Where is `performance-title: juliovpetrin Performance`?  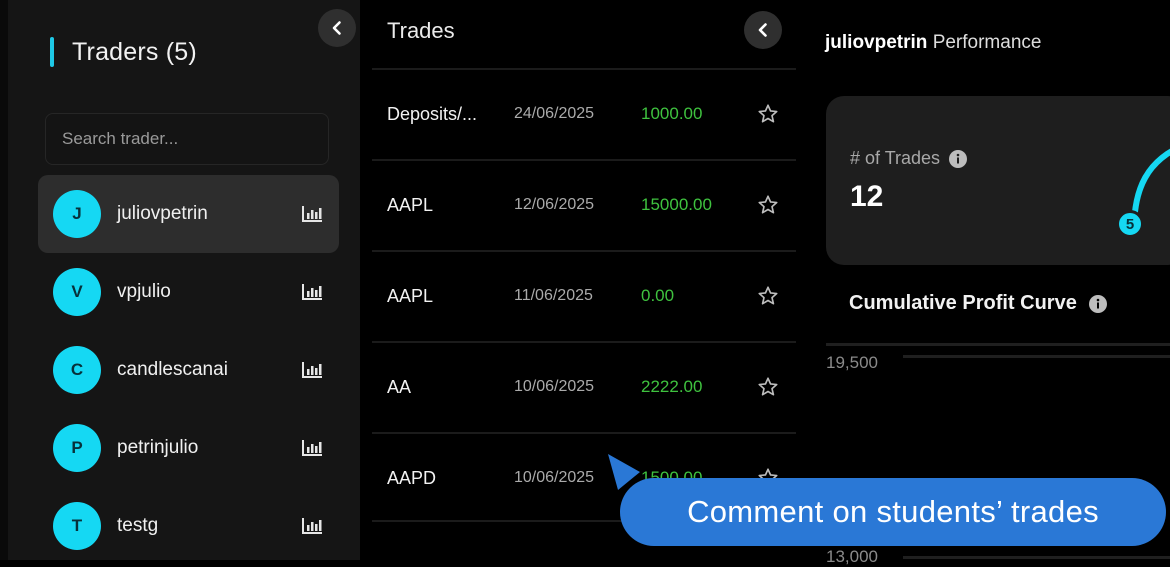 performance-title: juliovpetrin Performance is located at coordinates (933, 43).